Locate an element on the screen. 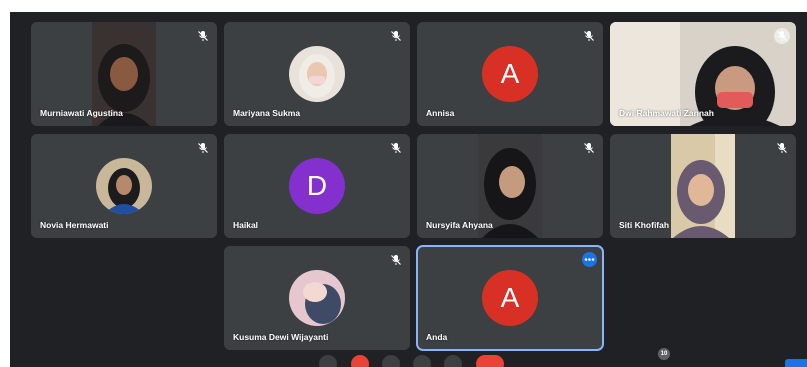 This screenshot has height=367, width=807. participant-tile-annisa: A Annisa is located at coordinates (510, 74).